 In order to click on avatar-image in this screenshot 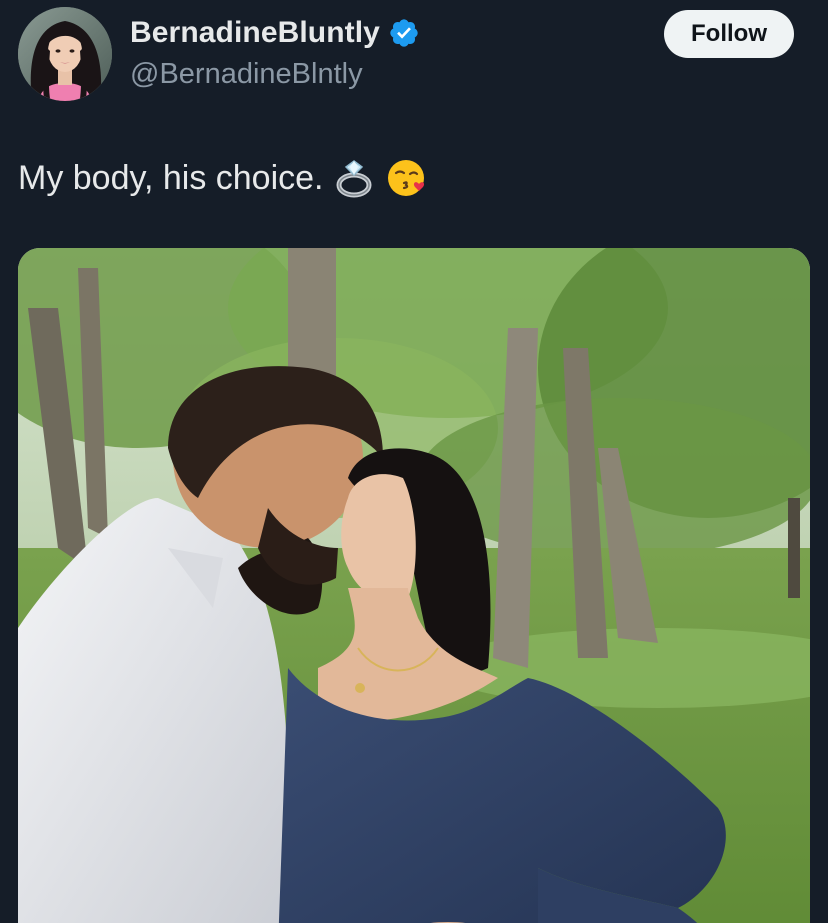, I will do `click(65, 54)`.